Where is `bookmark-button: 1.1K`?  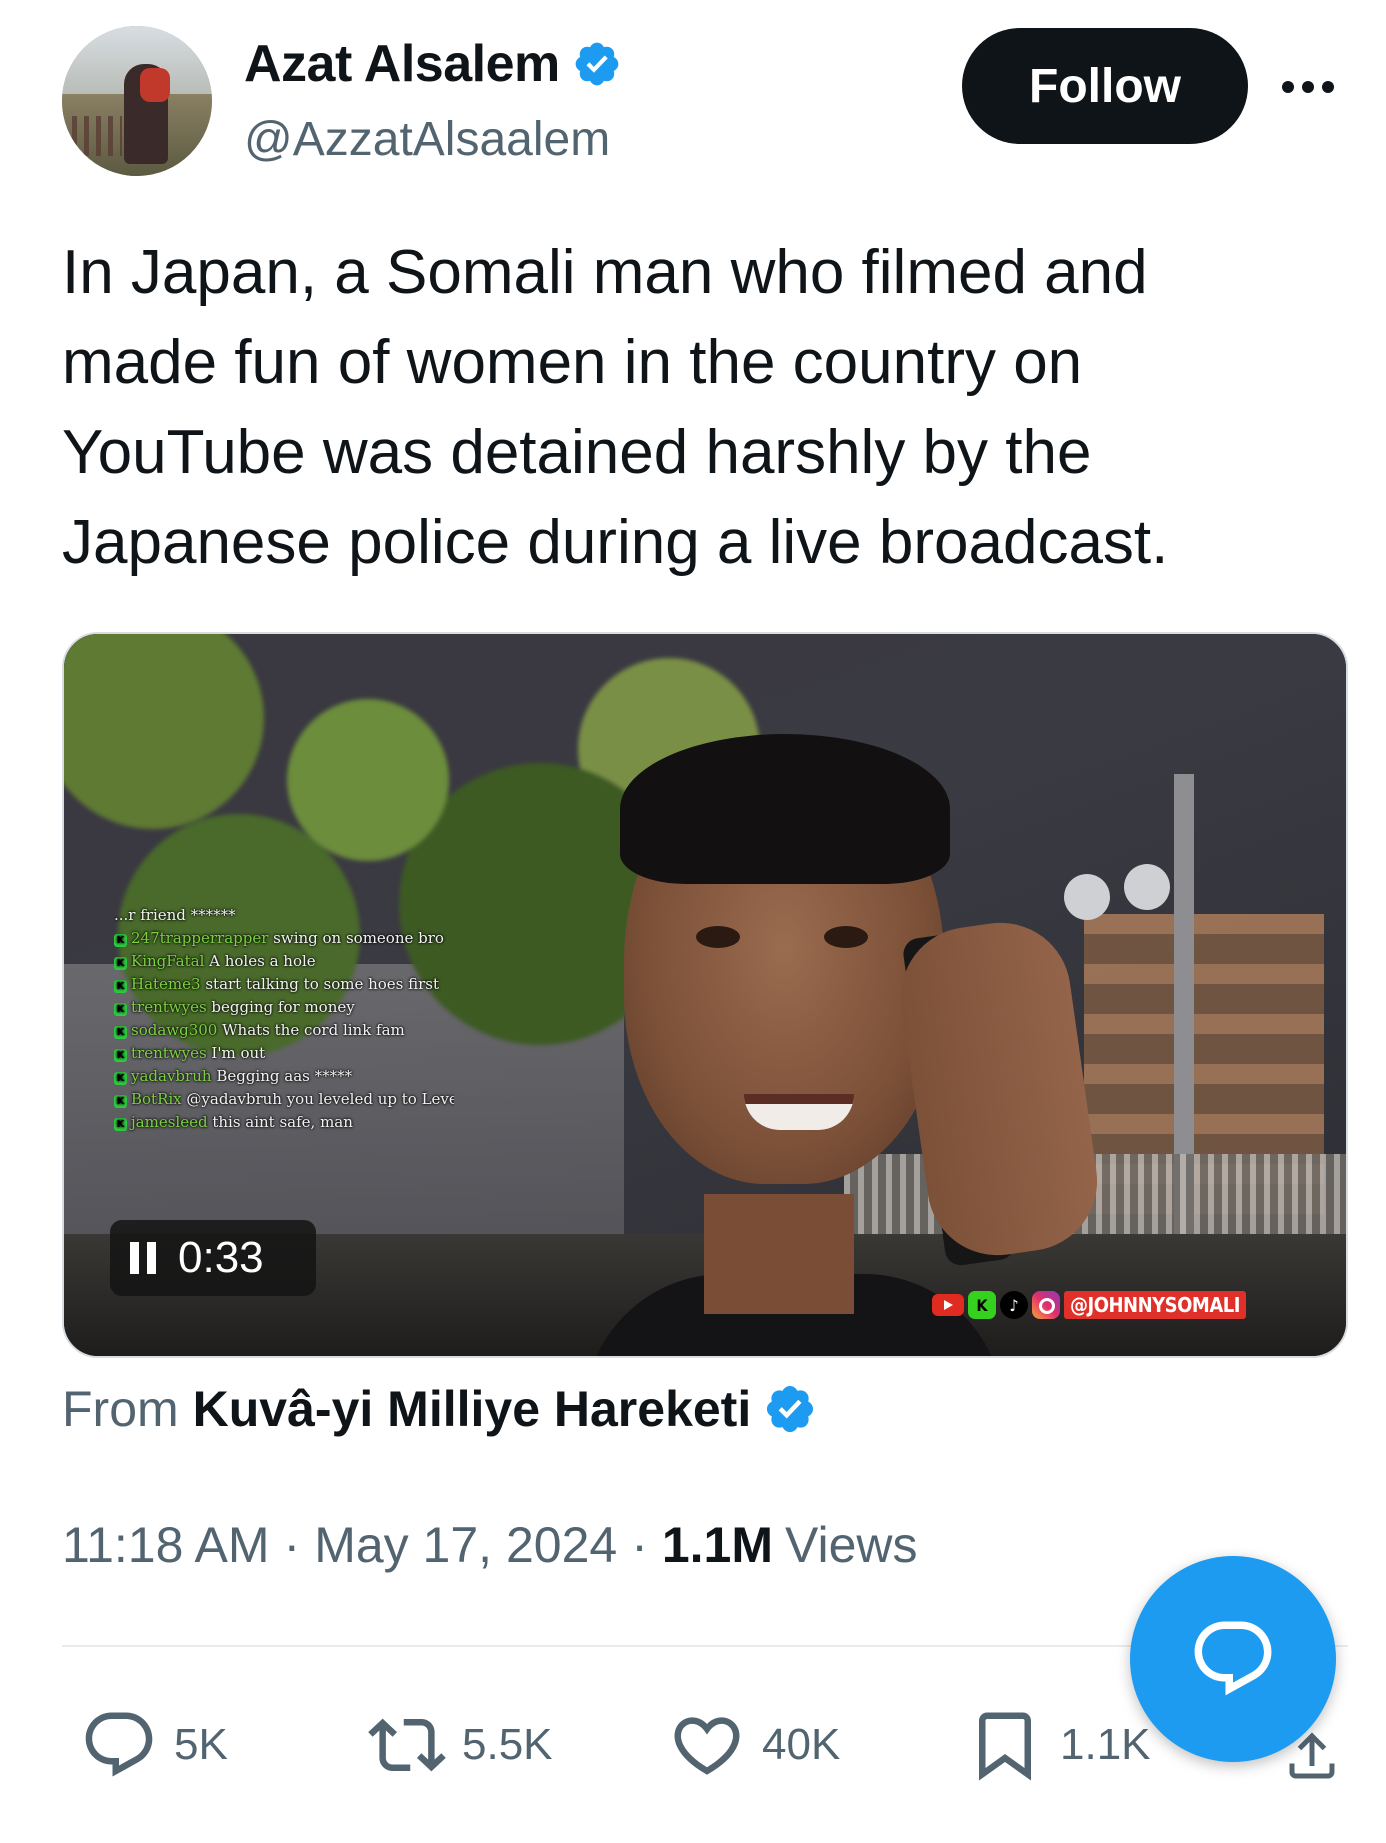
bookmark-button: 1.1K is located at coordinates (1058, 1745).